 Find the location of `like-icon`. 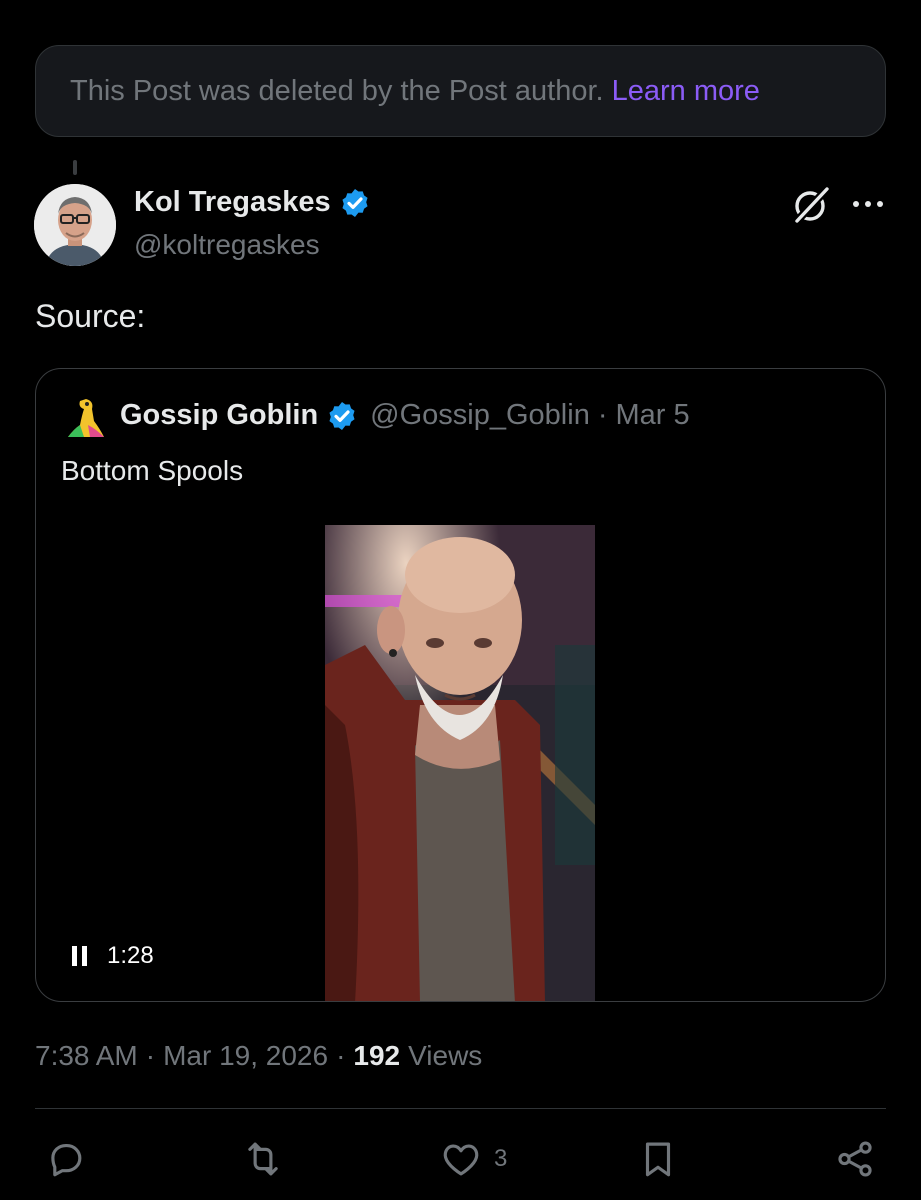

like-icon is located at coordinates (461, 1160).